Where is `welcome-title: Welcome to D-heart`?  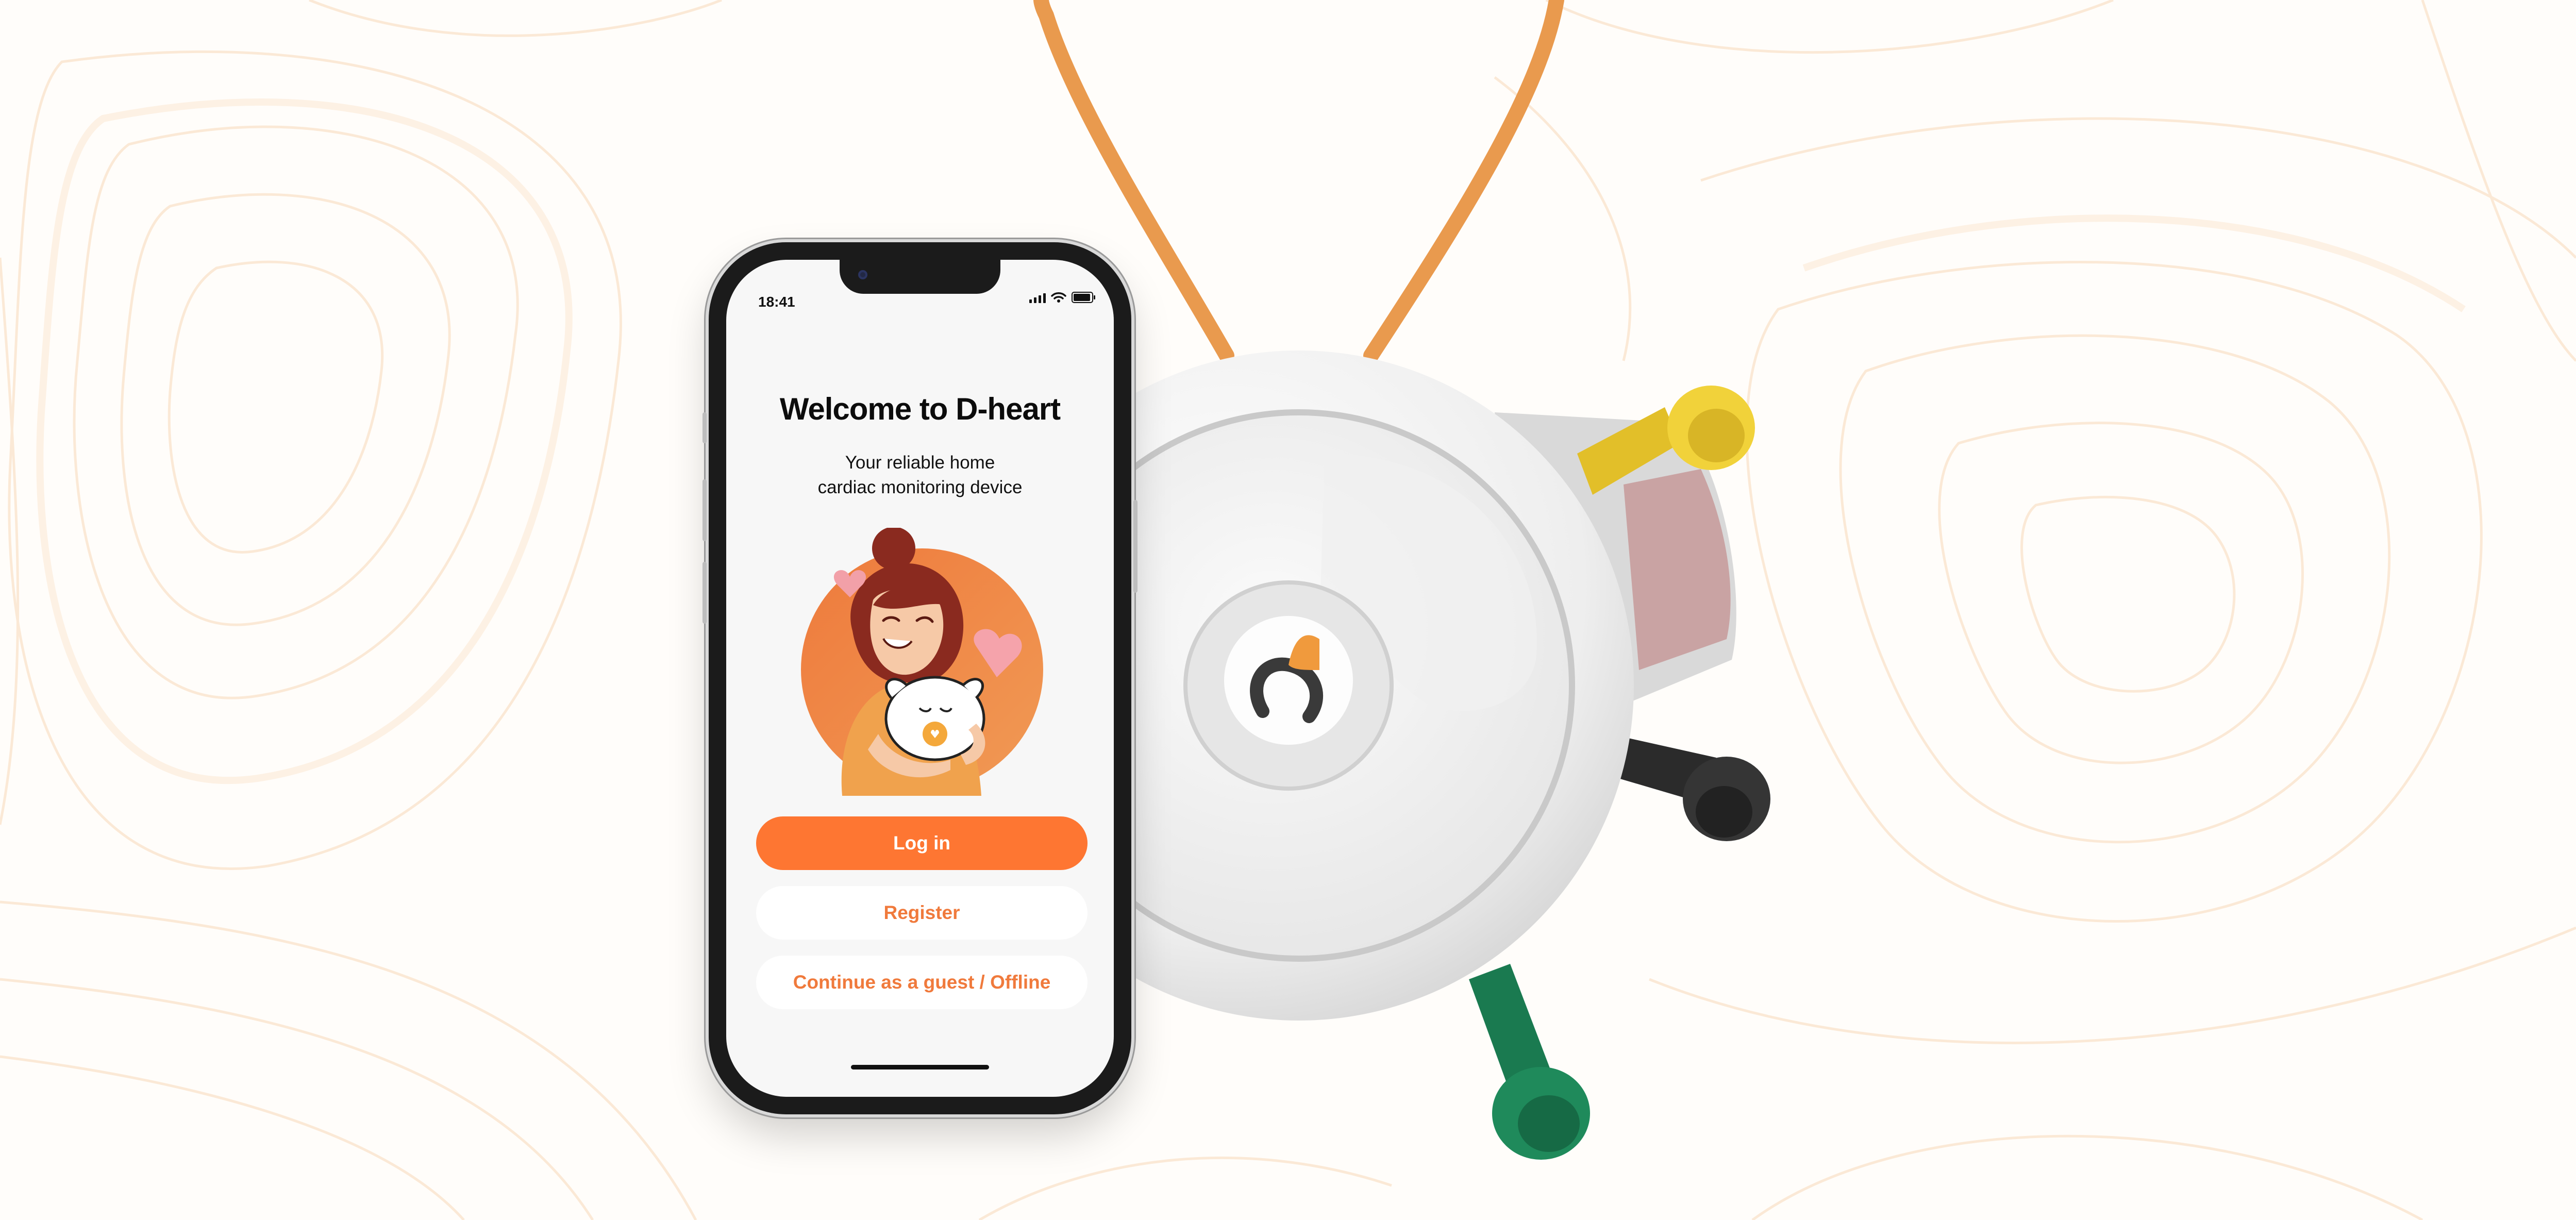
welcome-title: Welcome to D-heart is located at coordinates (920, 409).